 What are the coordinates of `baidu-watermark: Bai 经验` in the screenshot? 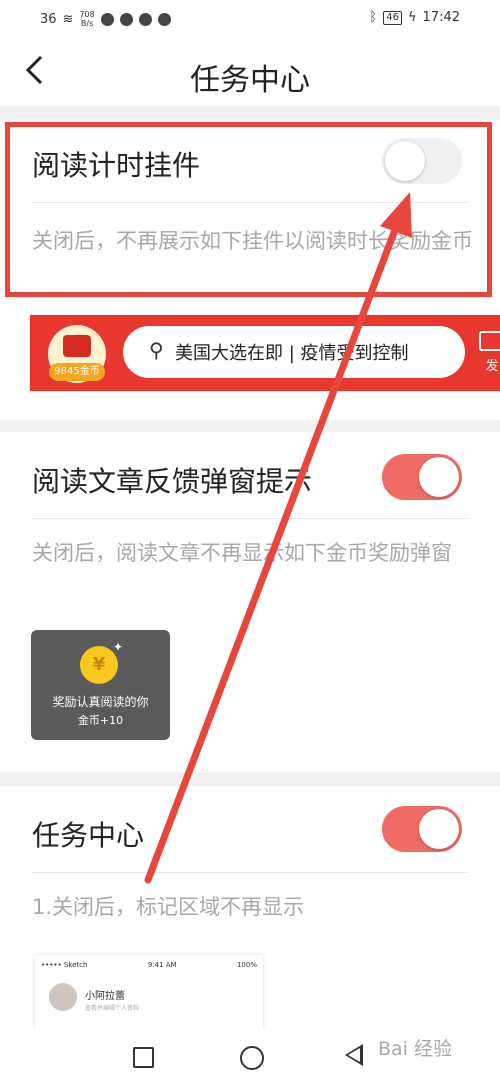 It's located at (415, 1049).